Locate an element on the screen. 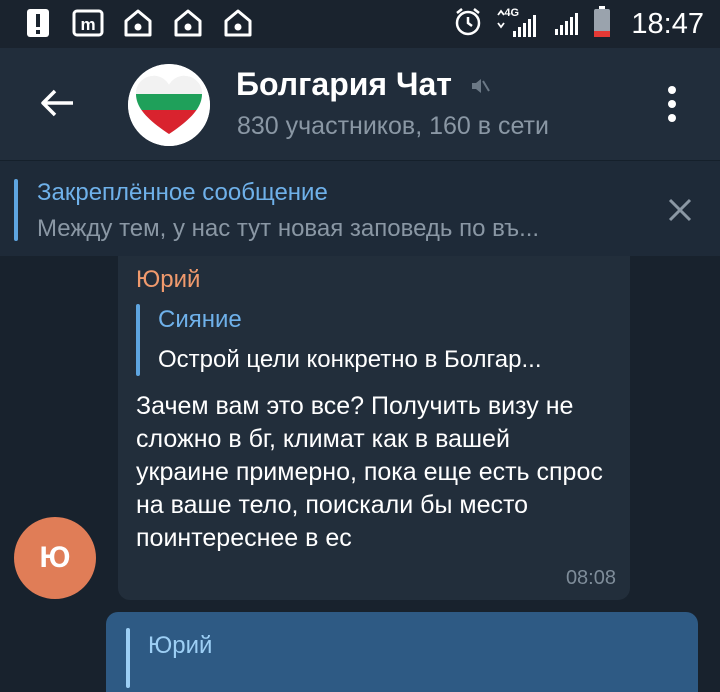 Image resolution: width=720 pixels, height=692 pixels. alert-icon is located at coordinates (38, 23).